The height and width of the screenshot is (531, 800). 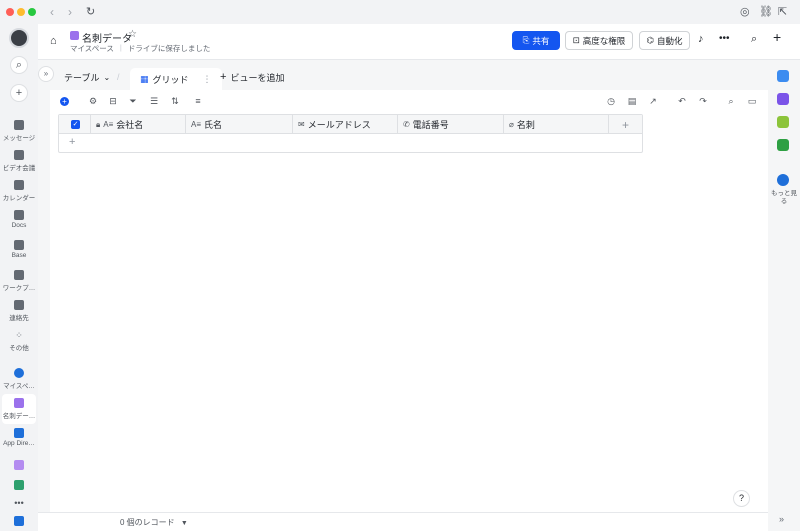 I want to click on expand-sidebar-button: », so click(x=46, y=74).